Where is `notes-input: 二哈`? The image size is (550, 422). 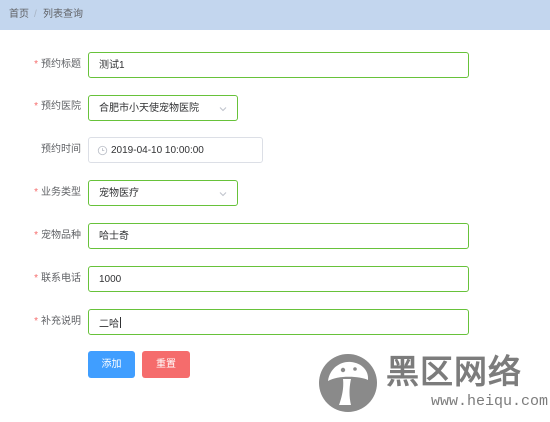
notes-input: 二哈 is located at coordinates (278, 322).